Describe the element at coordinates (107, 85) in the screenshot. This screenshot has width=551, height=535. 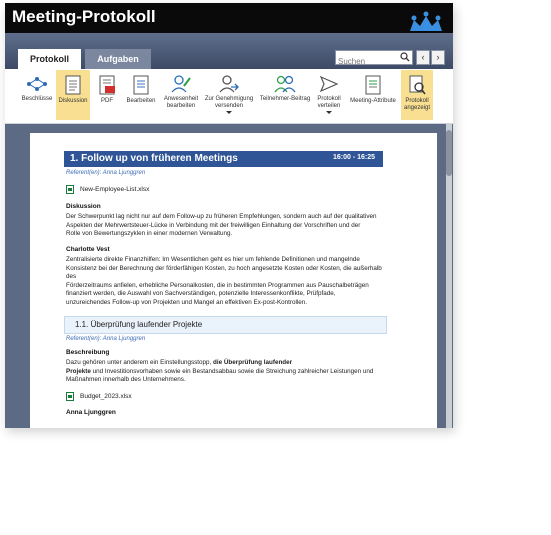
I see `pdf-icon` at that location.